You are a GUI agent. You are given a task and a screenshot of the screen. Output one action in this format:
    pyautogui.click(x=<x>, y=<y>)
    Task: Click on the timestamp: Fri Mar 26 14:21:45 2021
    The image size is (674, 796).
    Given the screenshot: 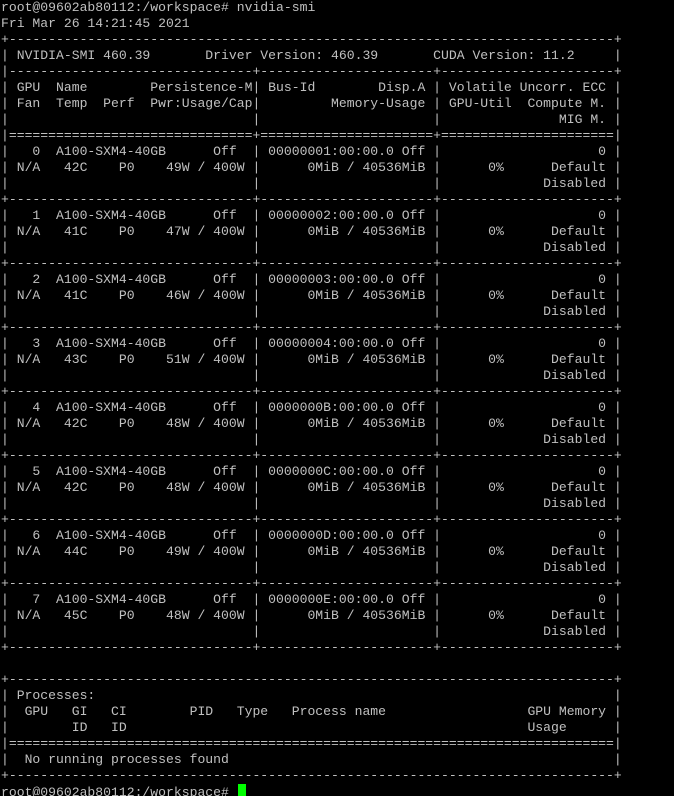 What is the action you would take?
    pyautogui.click(x=95, y=23)
    